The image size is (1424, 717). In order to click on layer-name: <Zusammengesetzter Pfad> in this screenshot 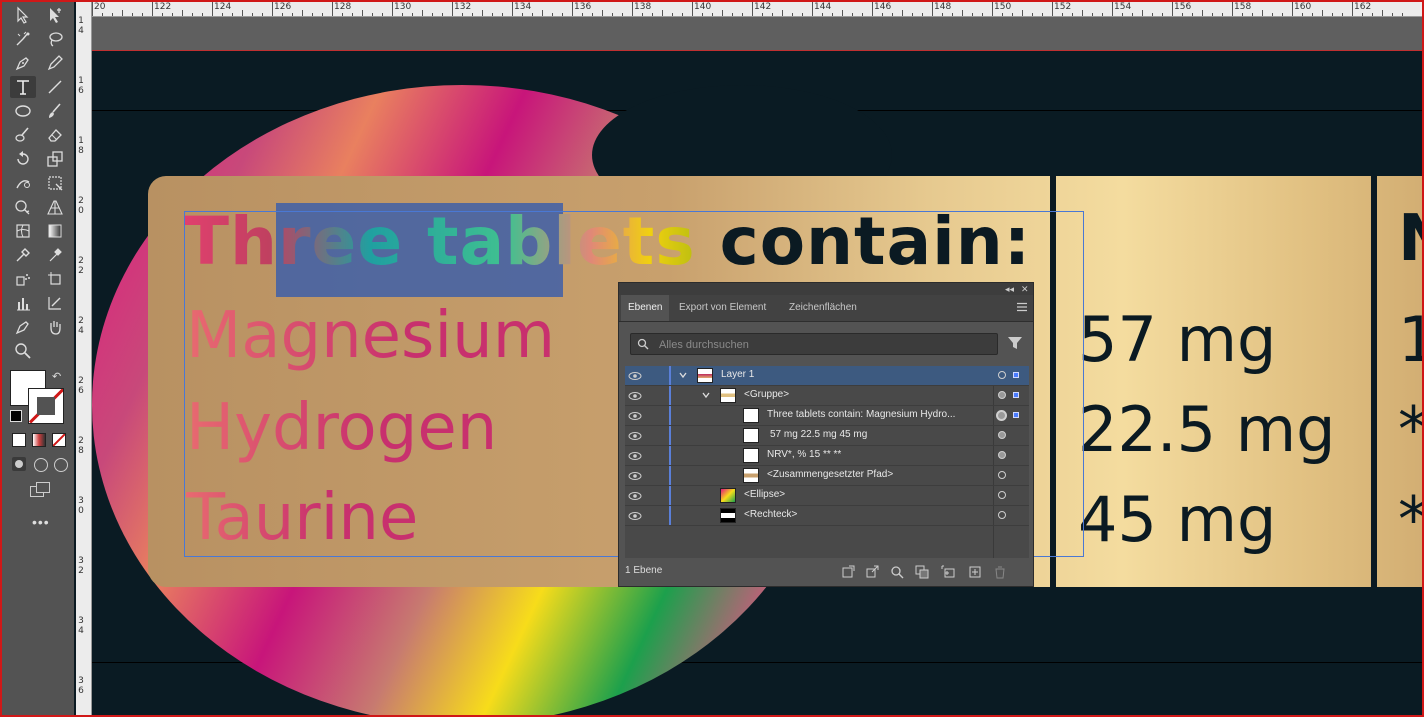, I will do `click(830, 474)`.